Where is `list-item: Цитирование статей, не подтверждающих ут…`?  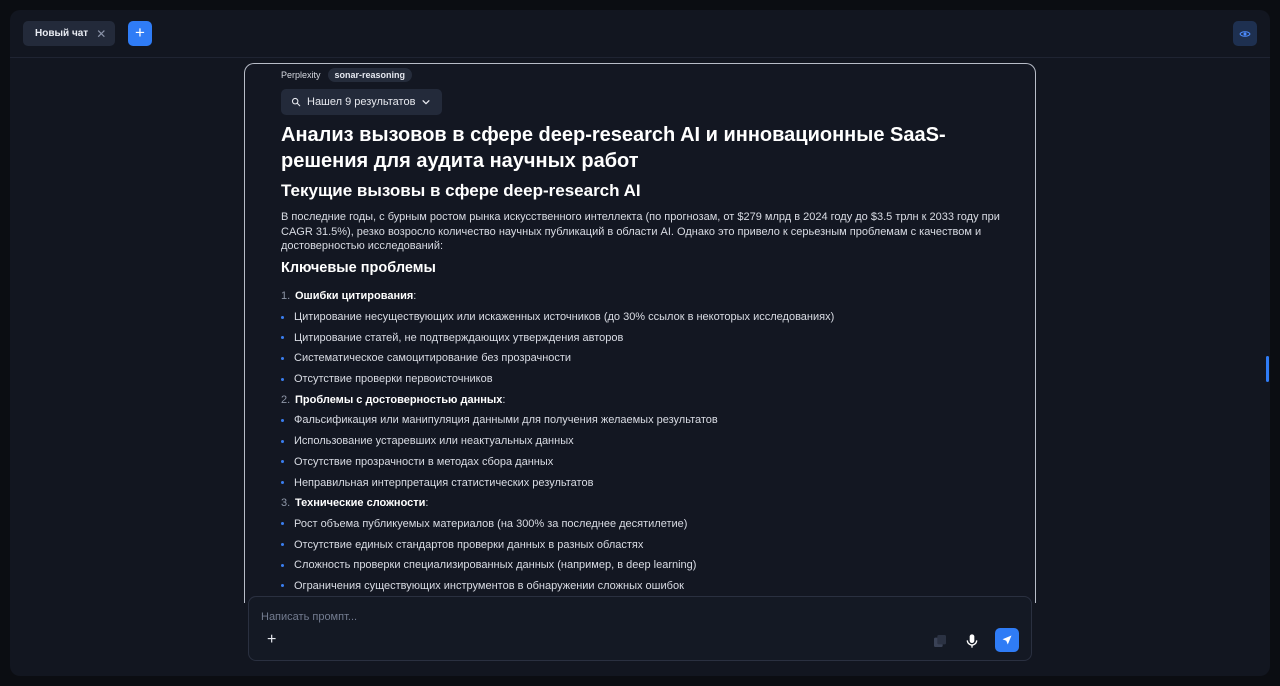 list-item: Цитирование статей, не подтверждающих ут… is located at coordinates (654, 337).